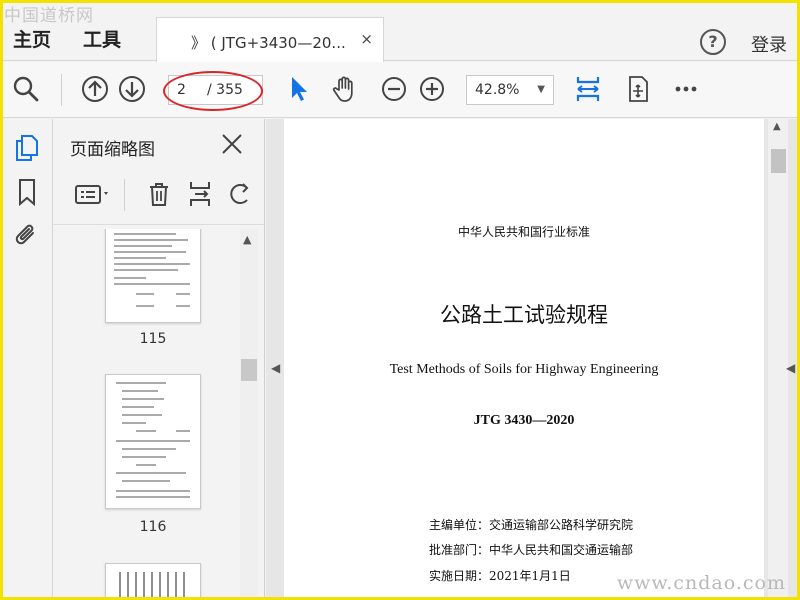 The image size is (800, 600). What do you see at coordinates (181, 90) in the screenshot?
I see `page-current-input: 2` at bounding box center [181, 90].